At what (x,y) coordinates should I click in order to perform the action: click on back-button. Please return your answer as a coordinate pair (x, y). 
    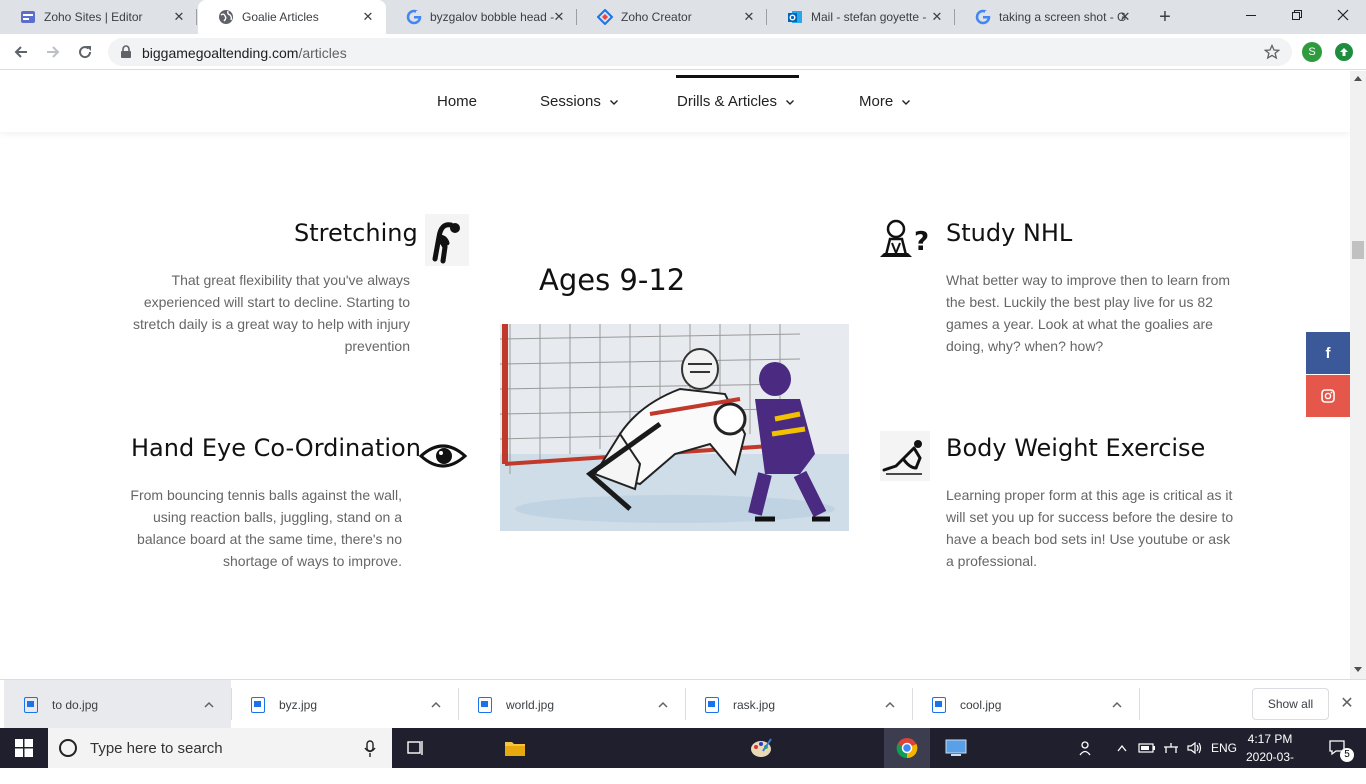
    Looking at the image, I should click on (21, 52).